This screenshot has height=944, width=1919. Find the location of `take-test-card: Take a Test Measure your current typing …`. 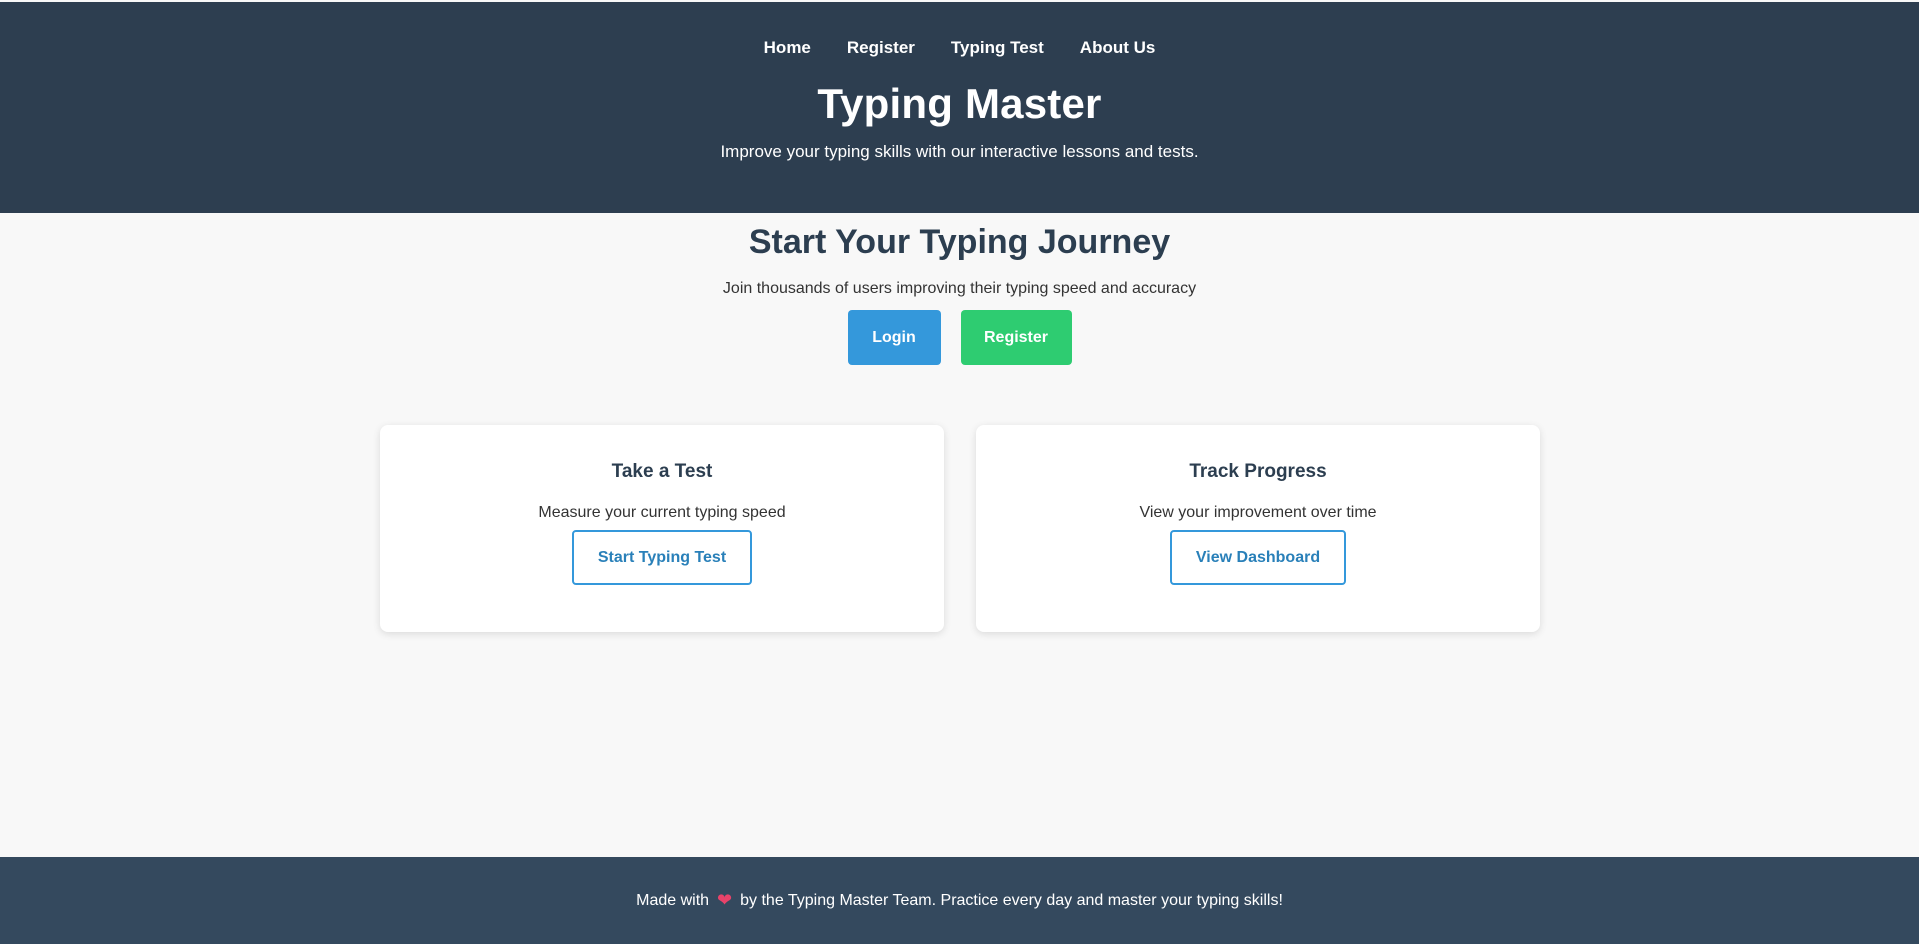

take-test-card: Take a Test Measure your current typing … is located at coordinates (662, 528).